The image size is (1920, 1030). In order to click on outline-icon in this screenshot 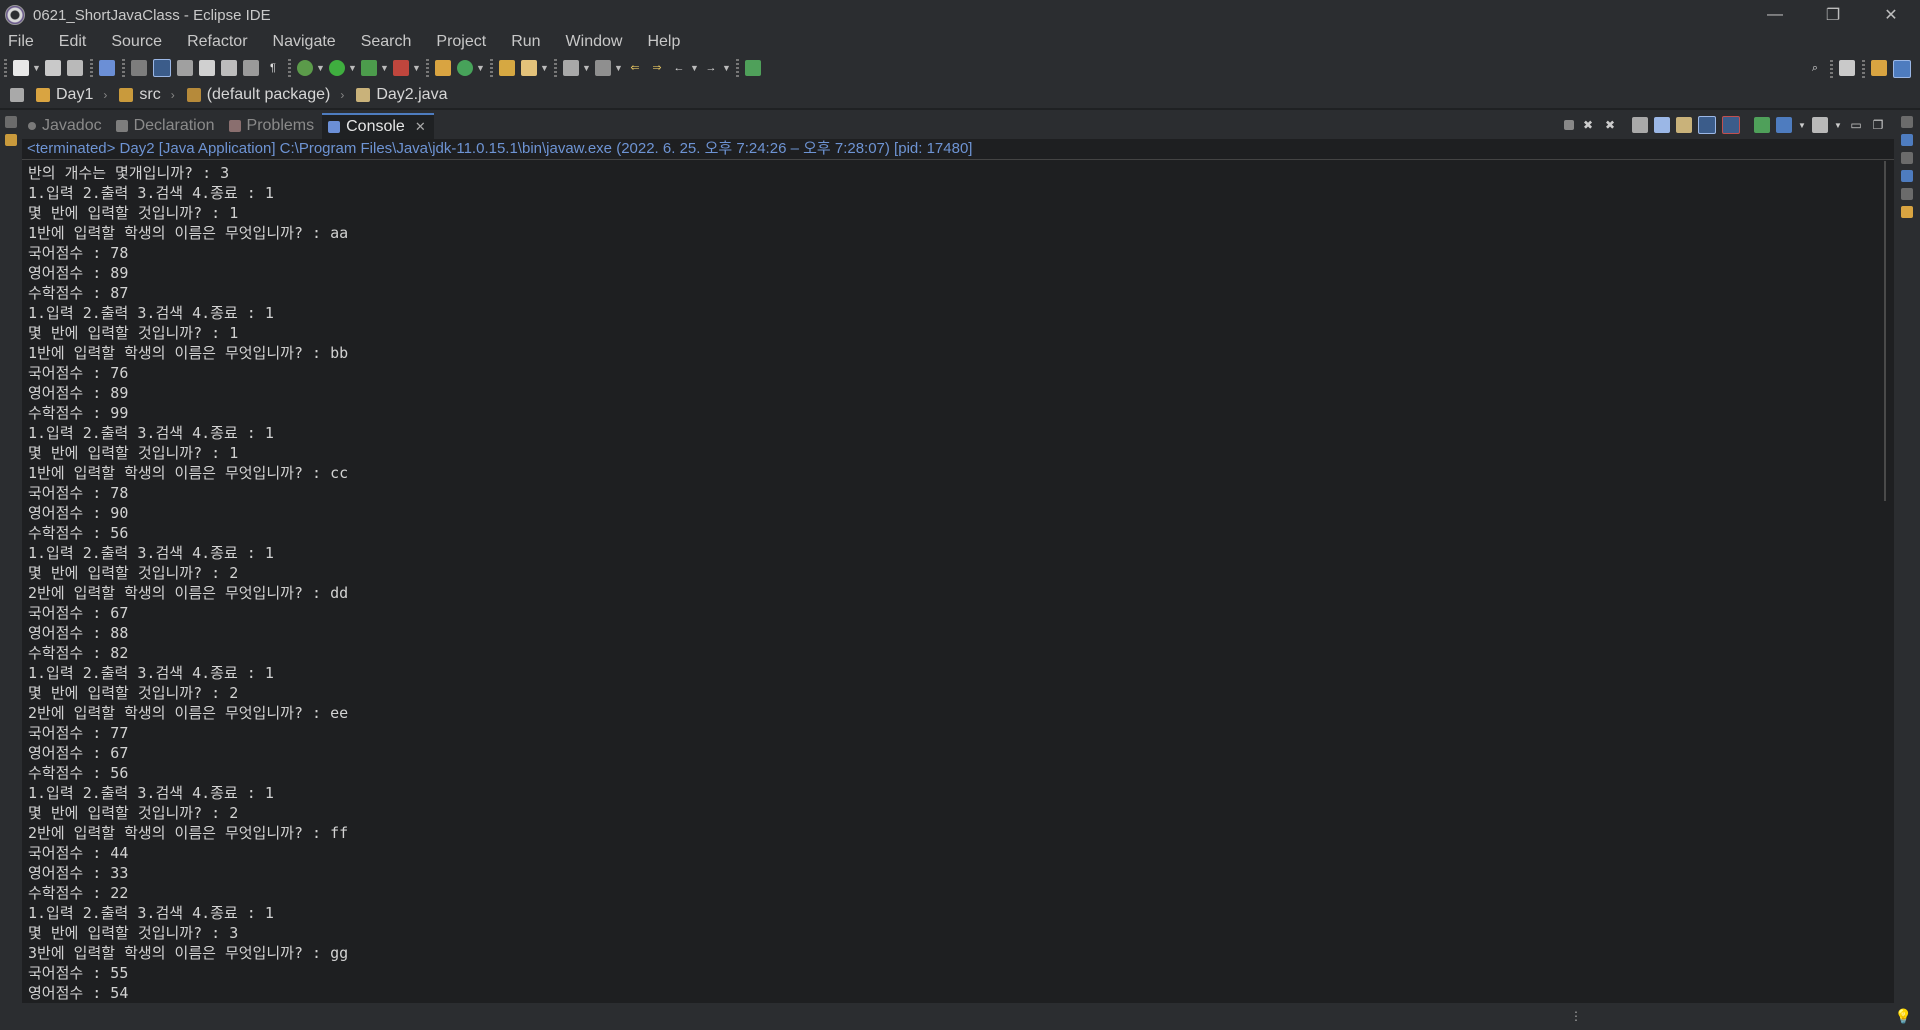, I will do `click(1907, 140)`.